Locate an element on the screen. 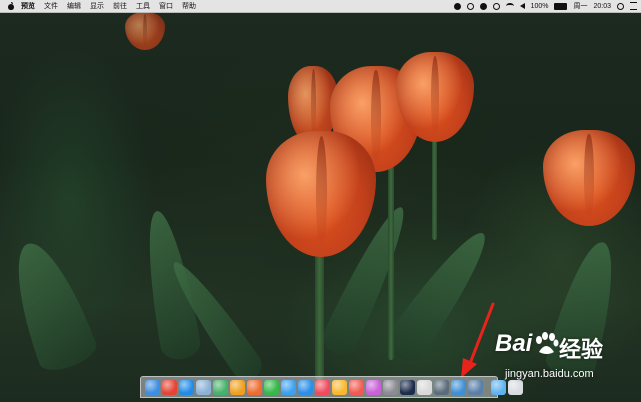 The height and width of the screenshot is (402, 641). watermark-brand: Bai is located at coordinates (514, 343).